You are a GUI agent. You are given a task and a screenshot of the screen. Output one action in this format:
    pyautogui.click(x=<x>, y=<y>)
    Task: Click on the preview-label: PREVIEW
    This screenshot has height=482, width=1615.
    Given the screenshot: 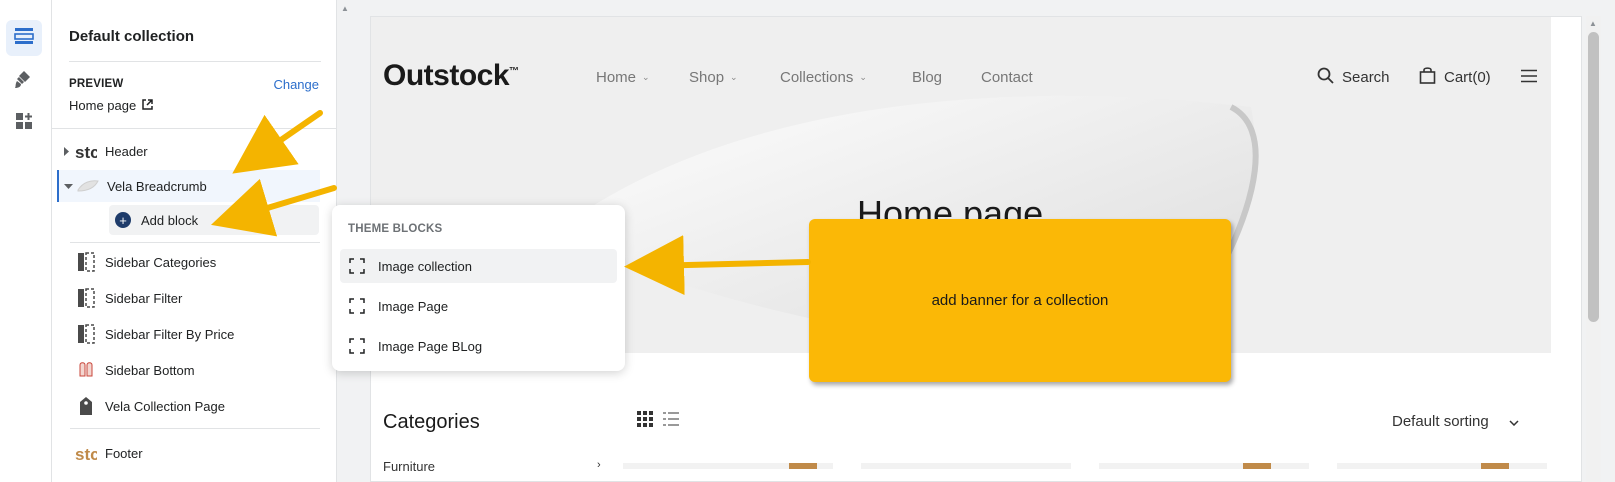 What is the action you would take?
    pyautogui.click(x=96, y=84)
    